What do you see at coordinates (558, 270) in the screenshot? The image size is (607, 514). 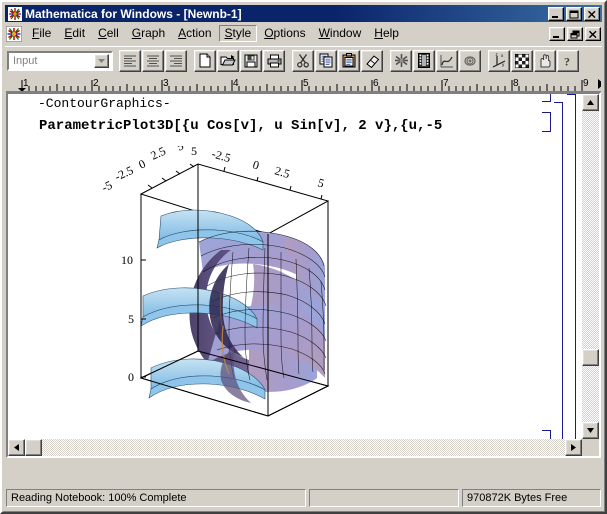 I see `cell-group-bracket` at bounding box center [558, 270].